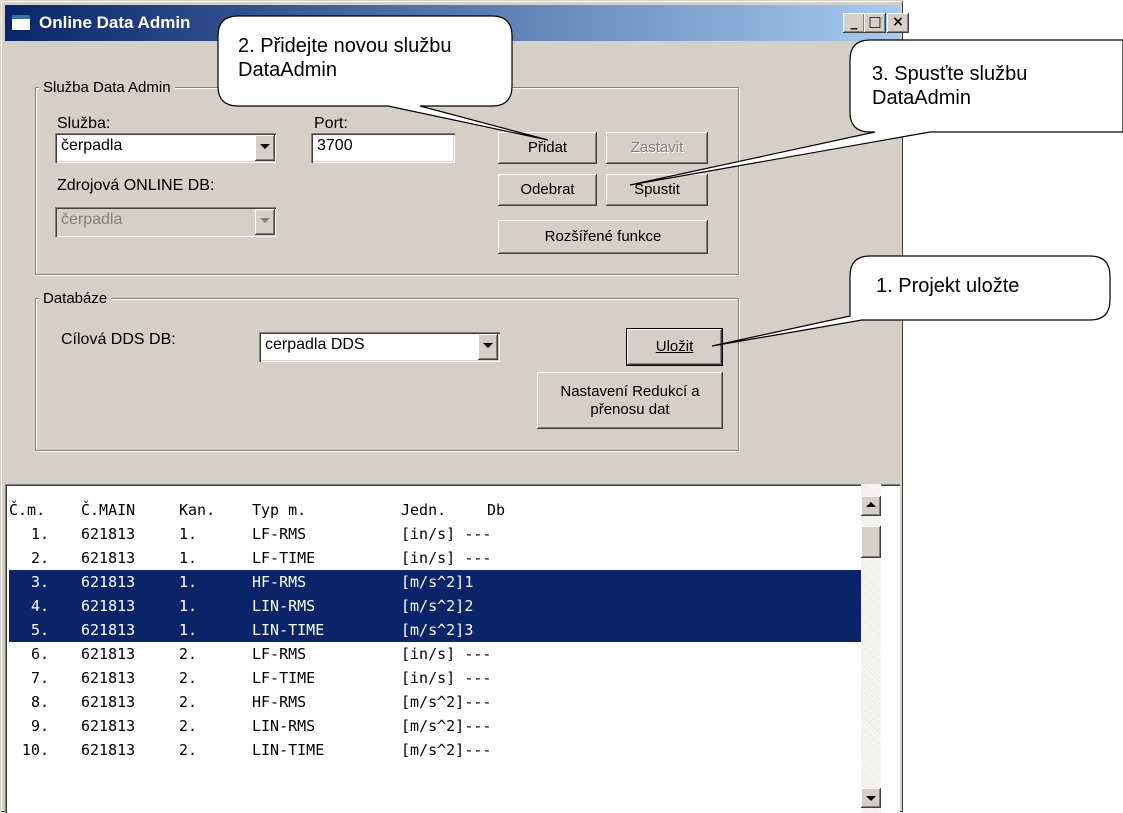 This screenshot has height=813, width=1123. I want to click on callout-save-project-bubble, so click(911, 301).